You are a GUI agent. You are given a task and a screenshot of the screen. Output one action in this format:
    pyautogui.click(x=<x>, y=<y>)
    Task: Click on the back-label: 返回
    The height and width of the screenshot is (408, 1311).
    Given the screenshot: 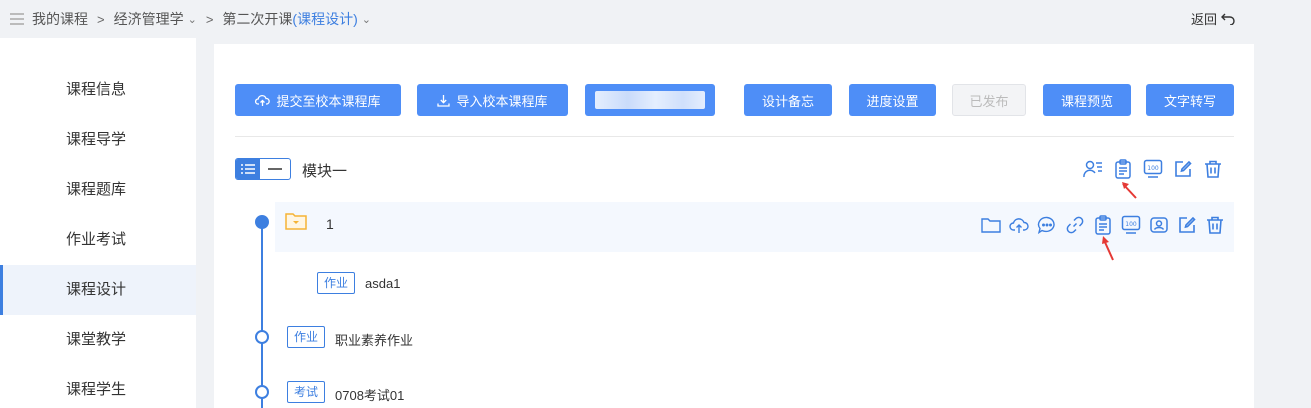 What is the action you would take?
    pyautogui.click(x=1204, y=19)
    